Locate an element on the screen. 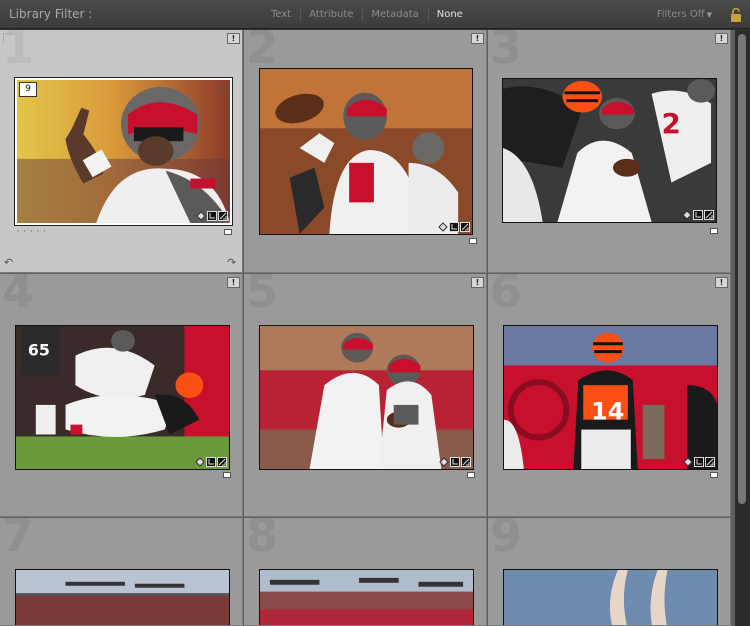  photo-thumbnail: 14 is located at coordinates (610, 397).